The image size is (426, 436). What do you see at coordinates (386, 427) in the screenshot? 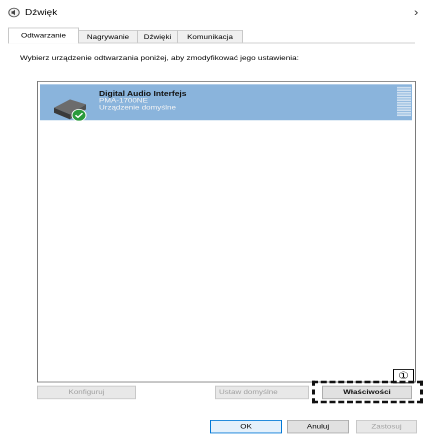
I see `apply-button: Zastosuj` at bounding box center [386, 427].